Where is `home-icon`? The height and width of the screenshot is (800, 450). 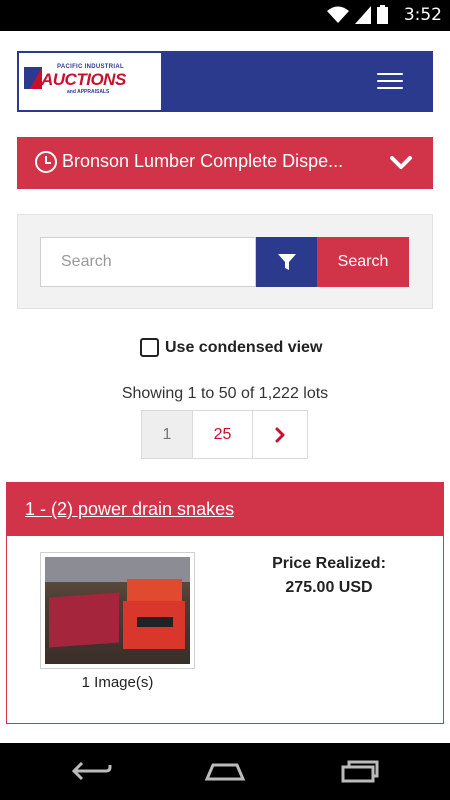
home-icon is located at coordinates (225, 771).